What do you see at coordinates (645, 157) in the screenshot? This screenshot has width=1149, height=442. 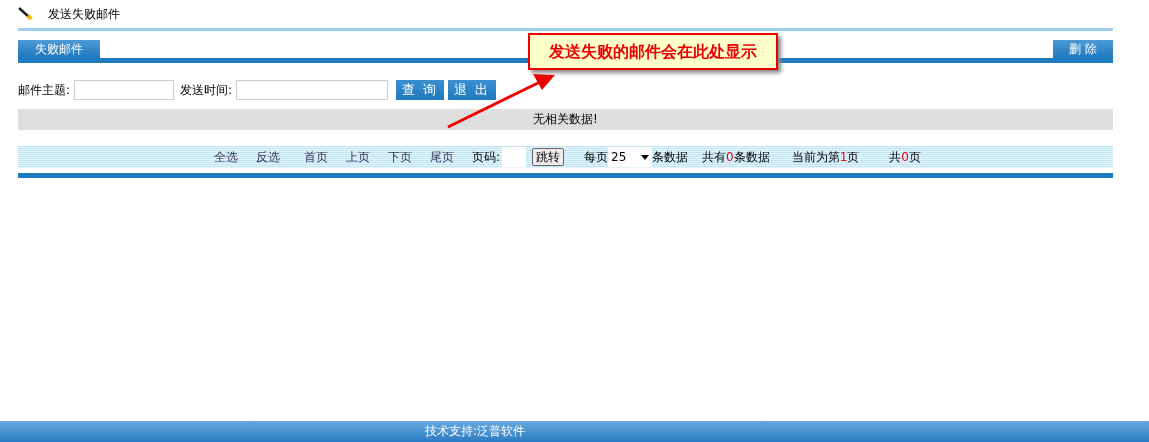 I see `dropdown-arrow-icon` at bounding box center [645, 157].